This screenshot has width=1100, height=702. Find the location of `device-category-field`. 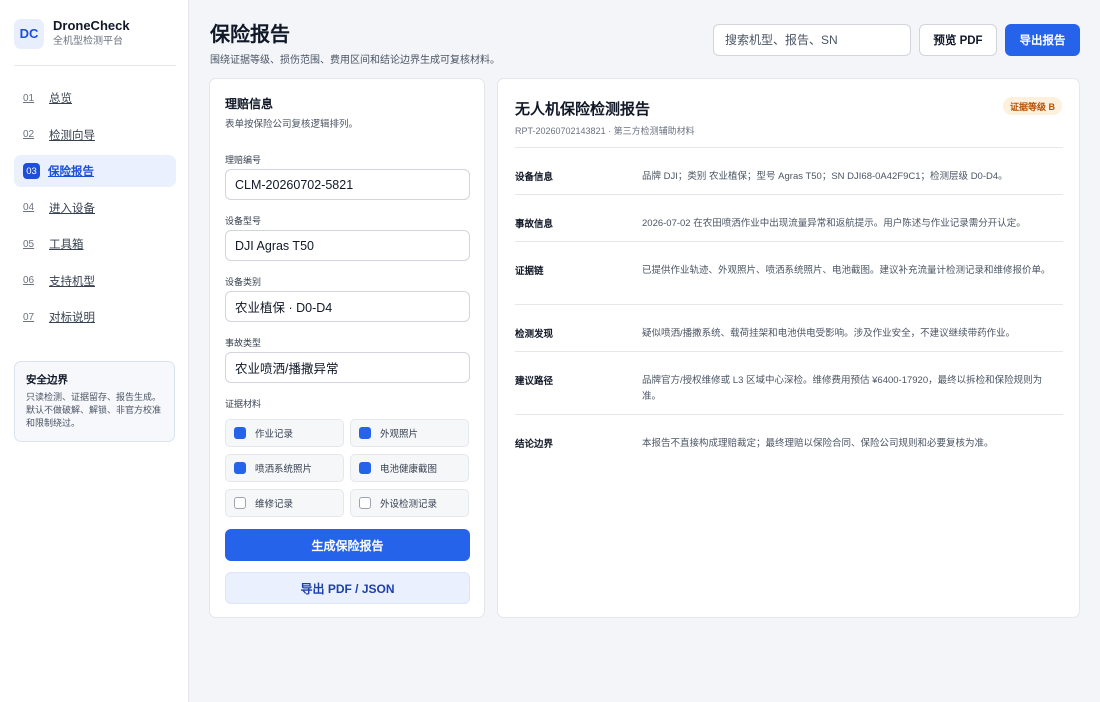

device-category-field is located at coordinates (347, 306).